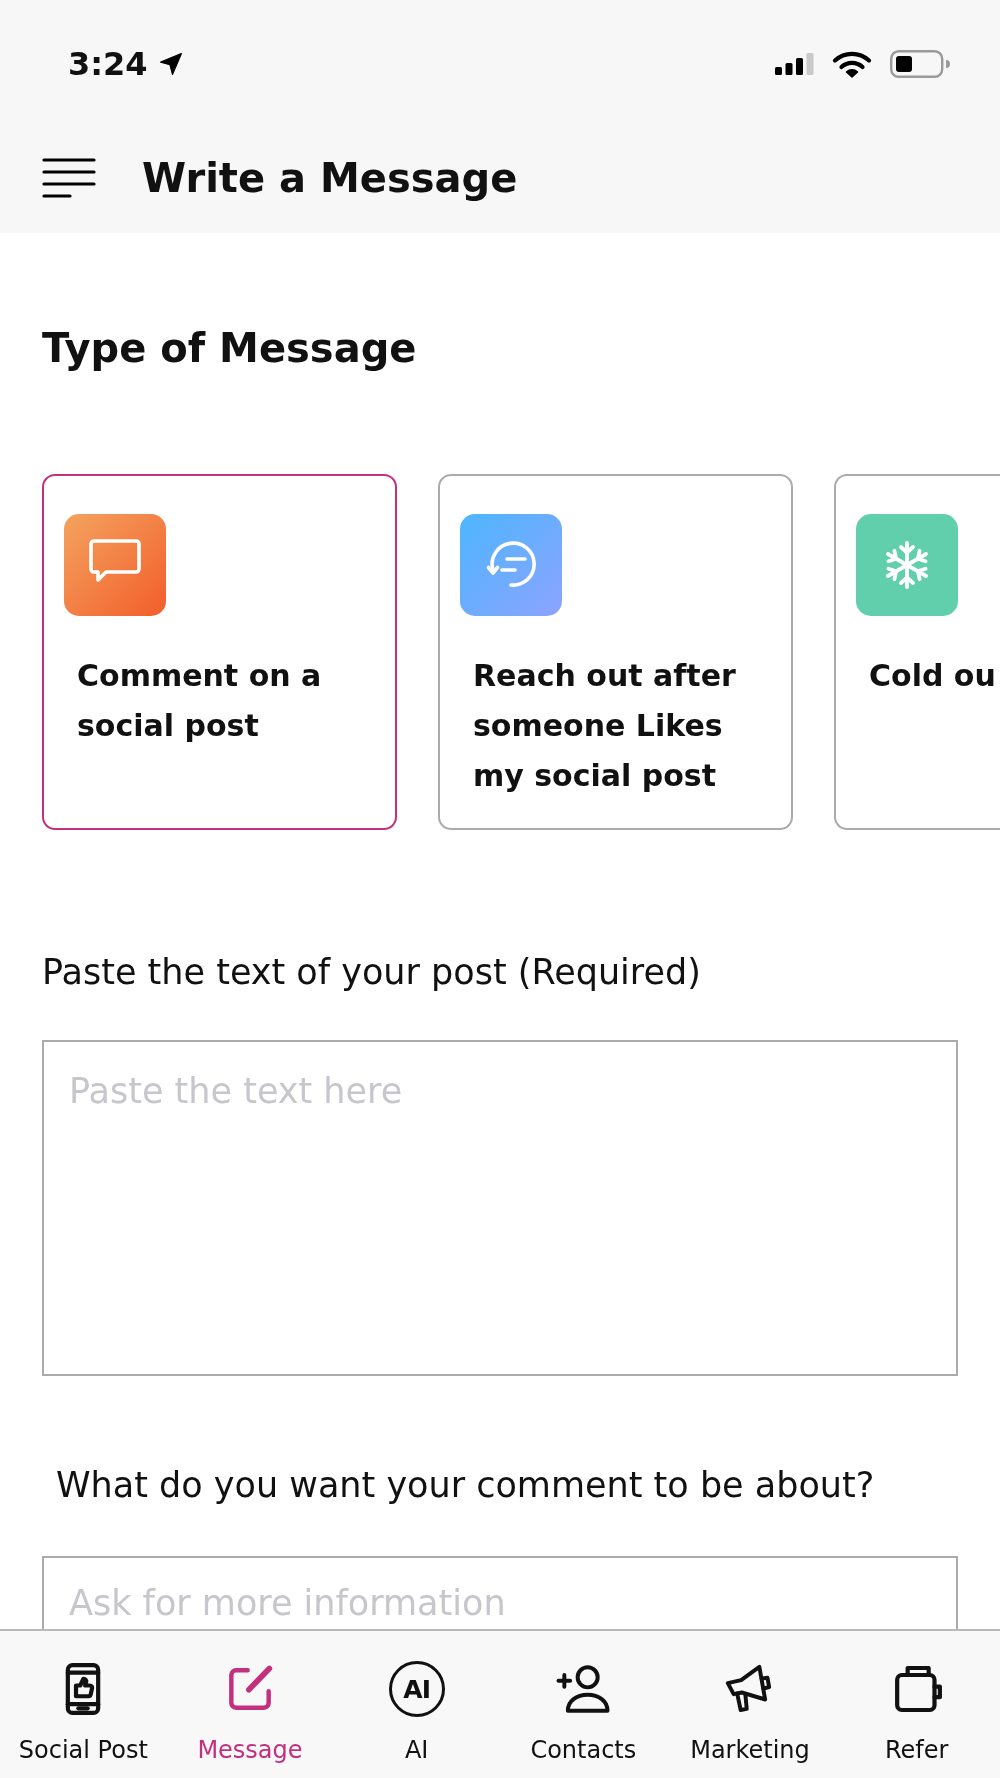 This screenshot has height=1778, width=1000. I want to click on tab-bar-item: Message, so click(250, 1713).